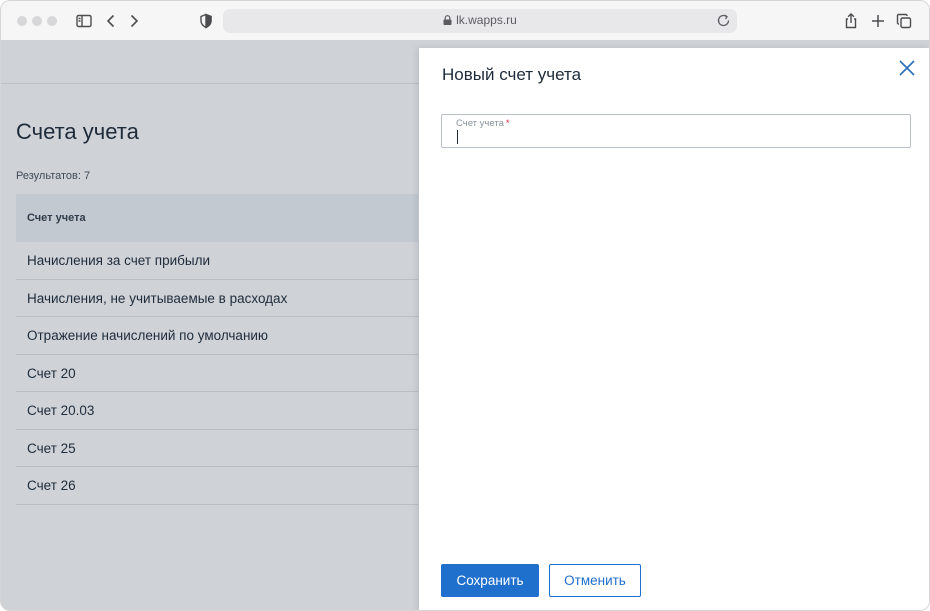 Image resolution: width=930 pixels, height=611 pixels. What do you see at coordinates (217, 336) in the screenshot?
I see `table-row: Отражение начислений по умолчанию` at bounding box center [217, 336].